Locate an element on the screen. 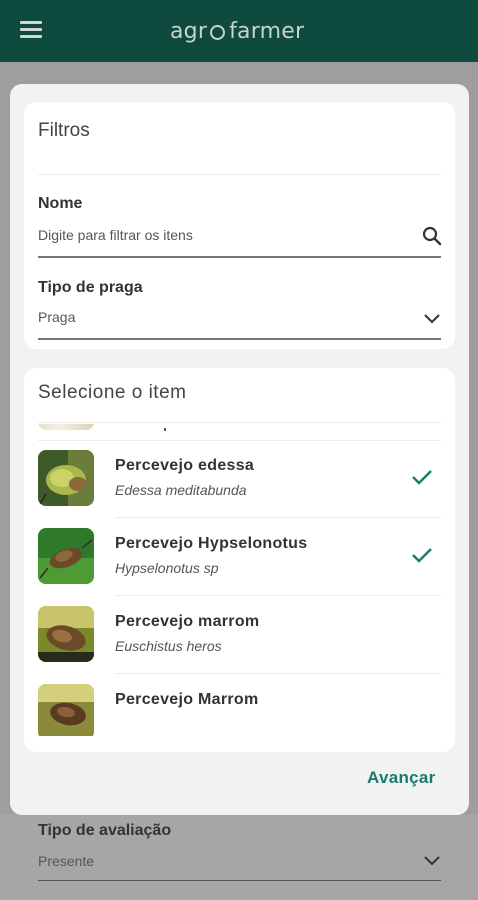  evaluation-type-label: Tipo de avaliação is located at coordinates (105, 830).